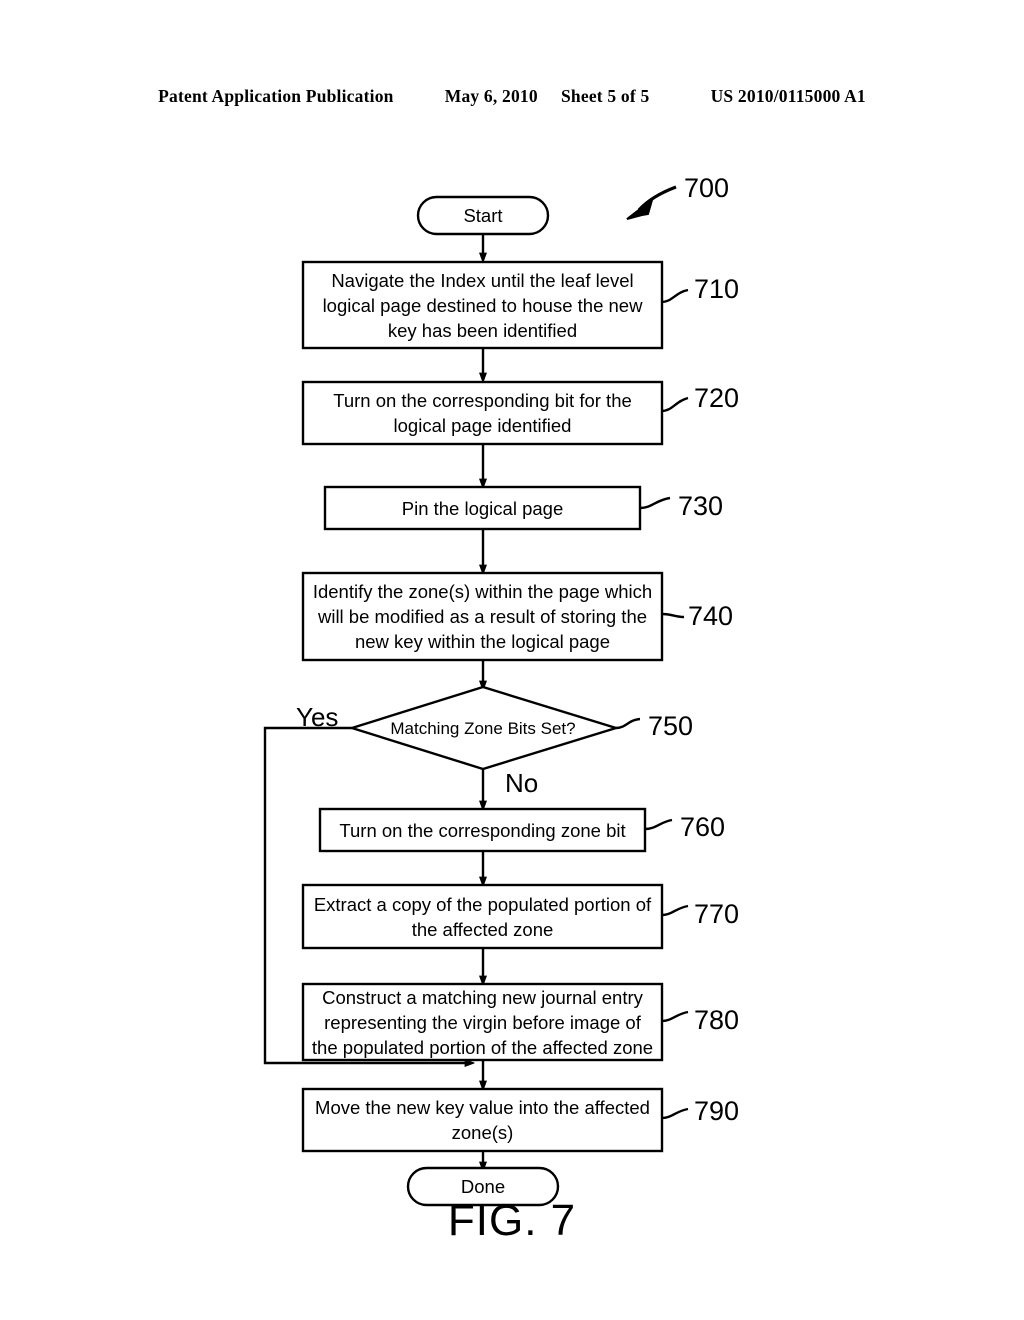 This screenshot has height=1320, width=1024. I want to click on process-710-shape, so click(482, 305).